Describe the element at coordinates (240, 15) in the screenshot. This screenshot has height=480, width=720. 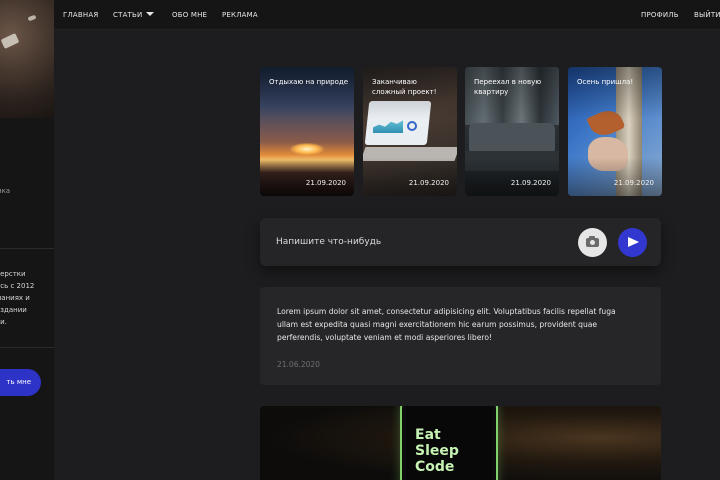
I see `nav-link-ads: РЕКЛАМА` at that location.